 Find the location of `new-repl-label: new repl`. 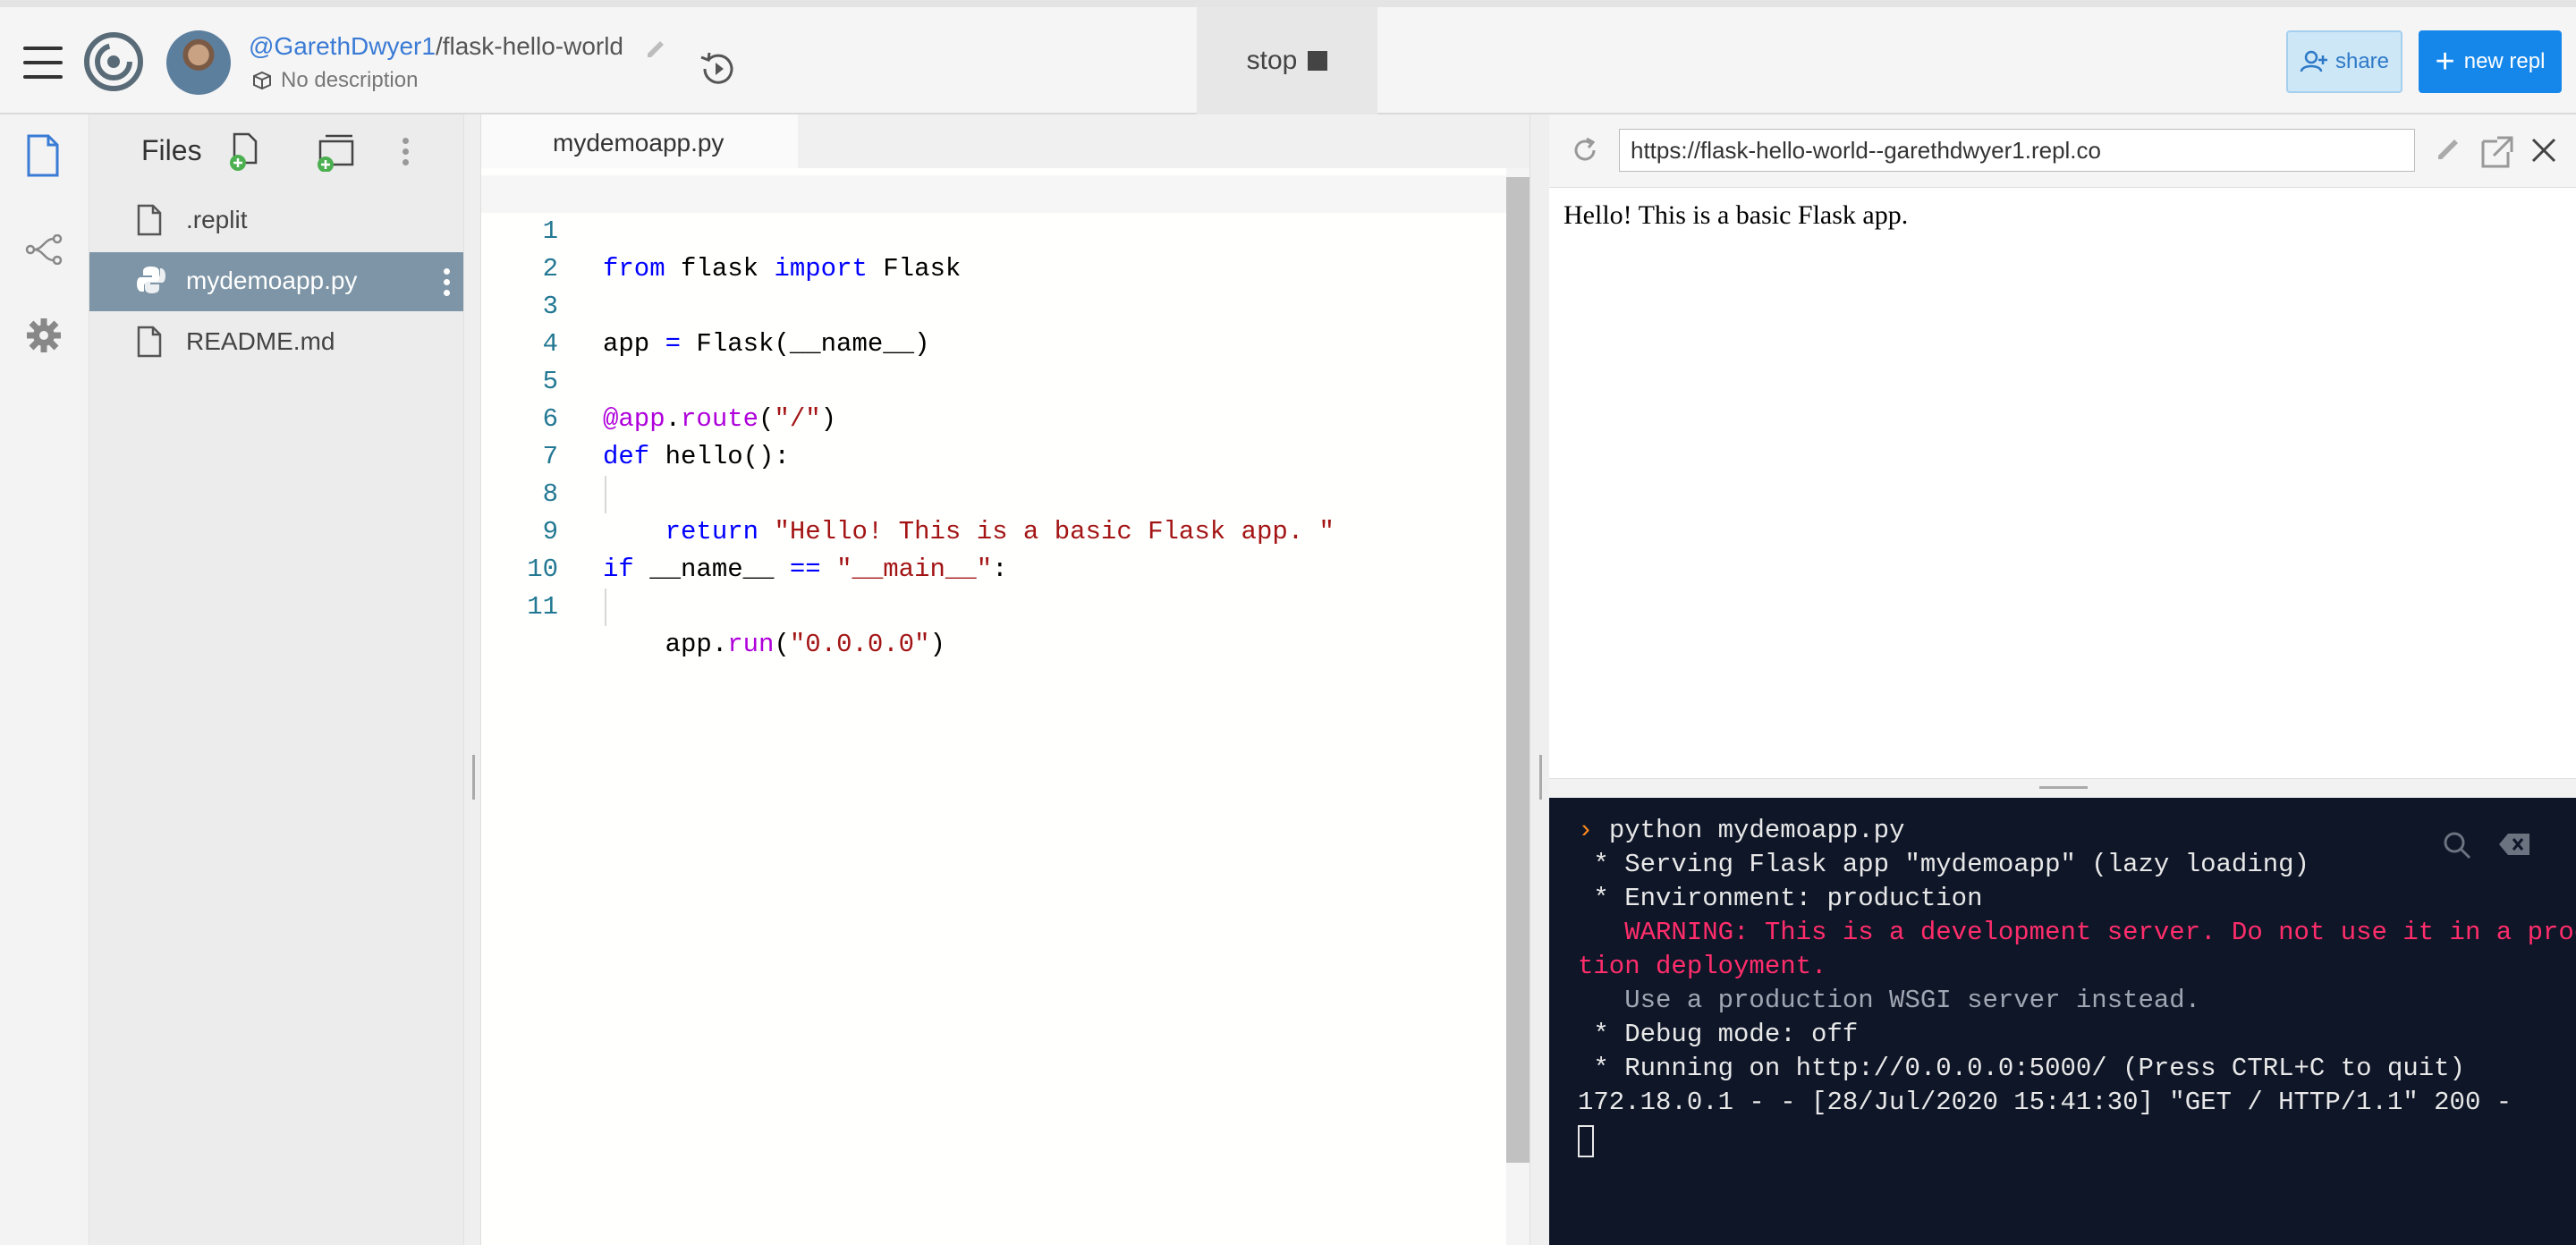

new-repl-label: new repl is located at coordinates (2504, 61).